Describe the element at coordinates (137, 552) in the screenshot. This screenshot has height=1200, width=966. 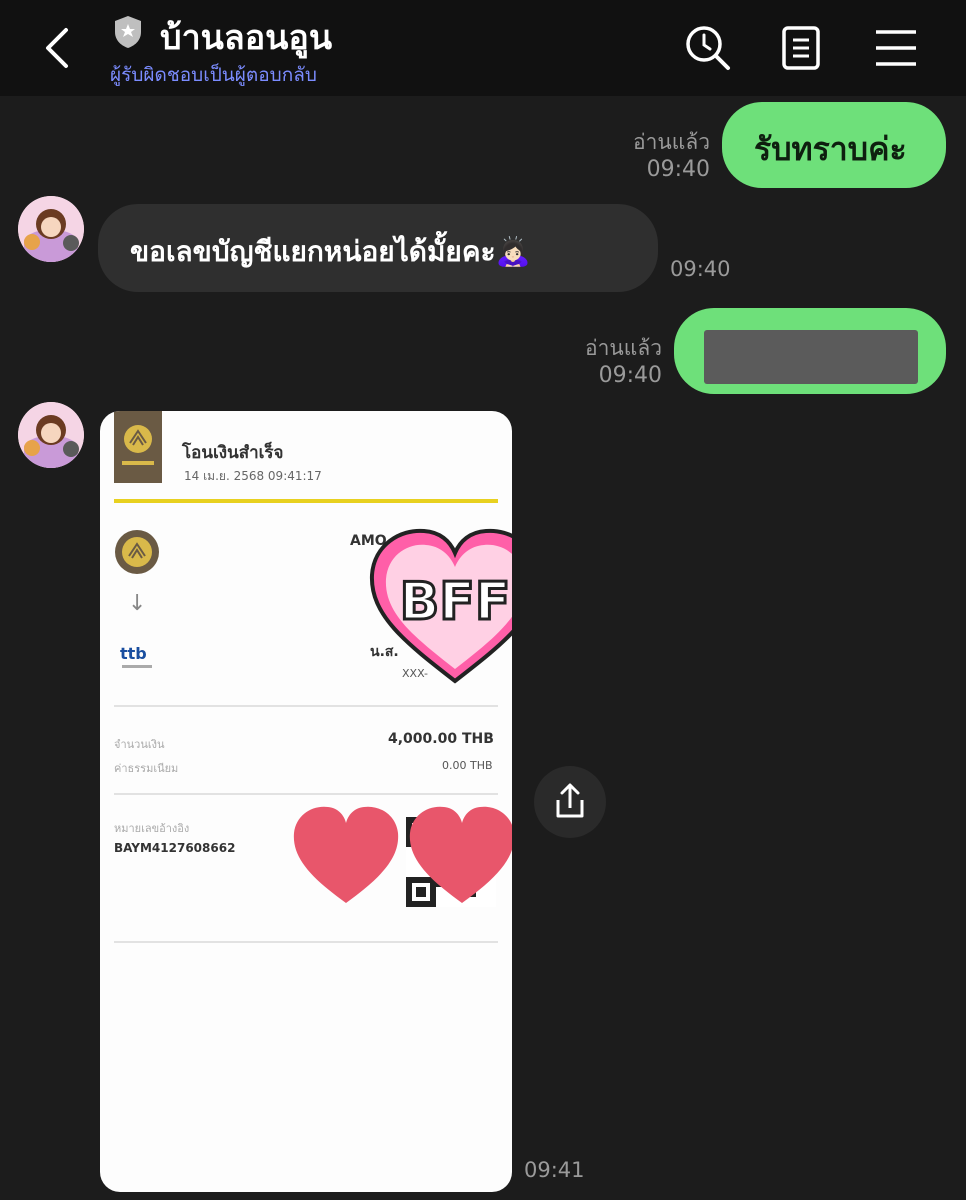
I see `sender-bank-icon` at that location.